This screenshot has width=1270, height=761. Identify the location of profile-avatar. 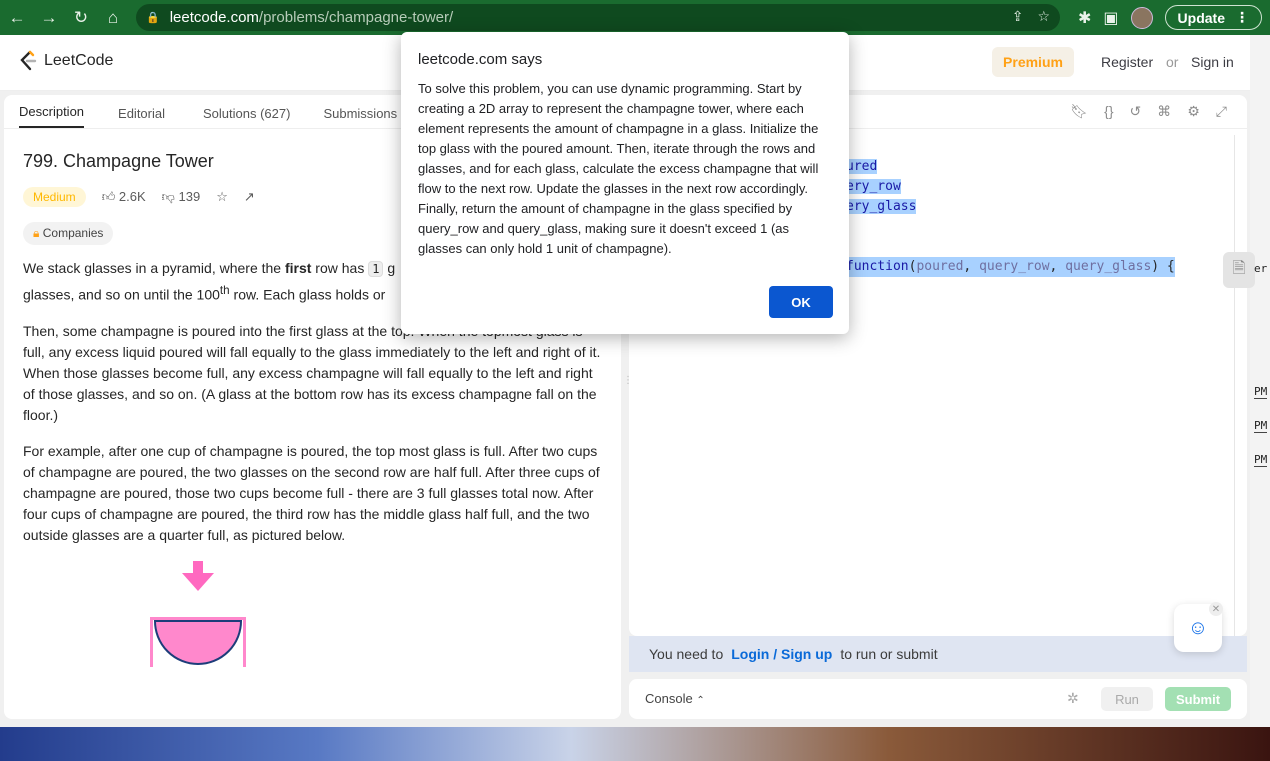
(1141, 17).